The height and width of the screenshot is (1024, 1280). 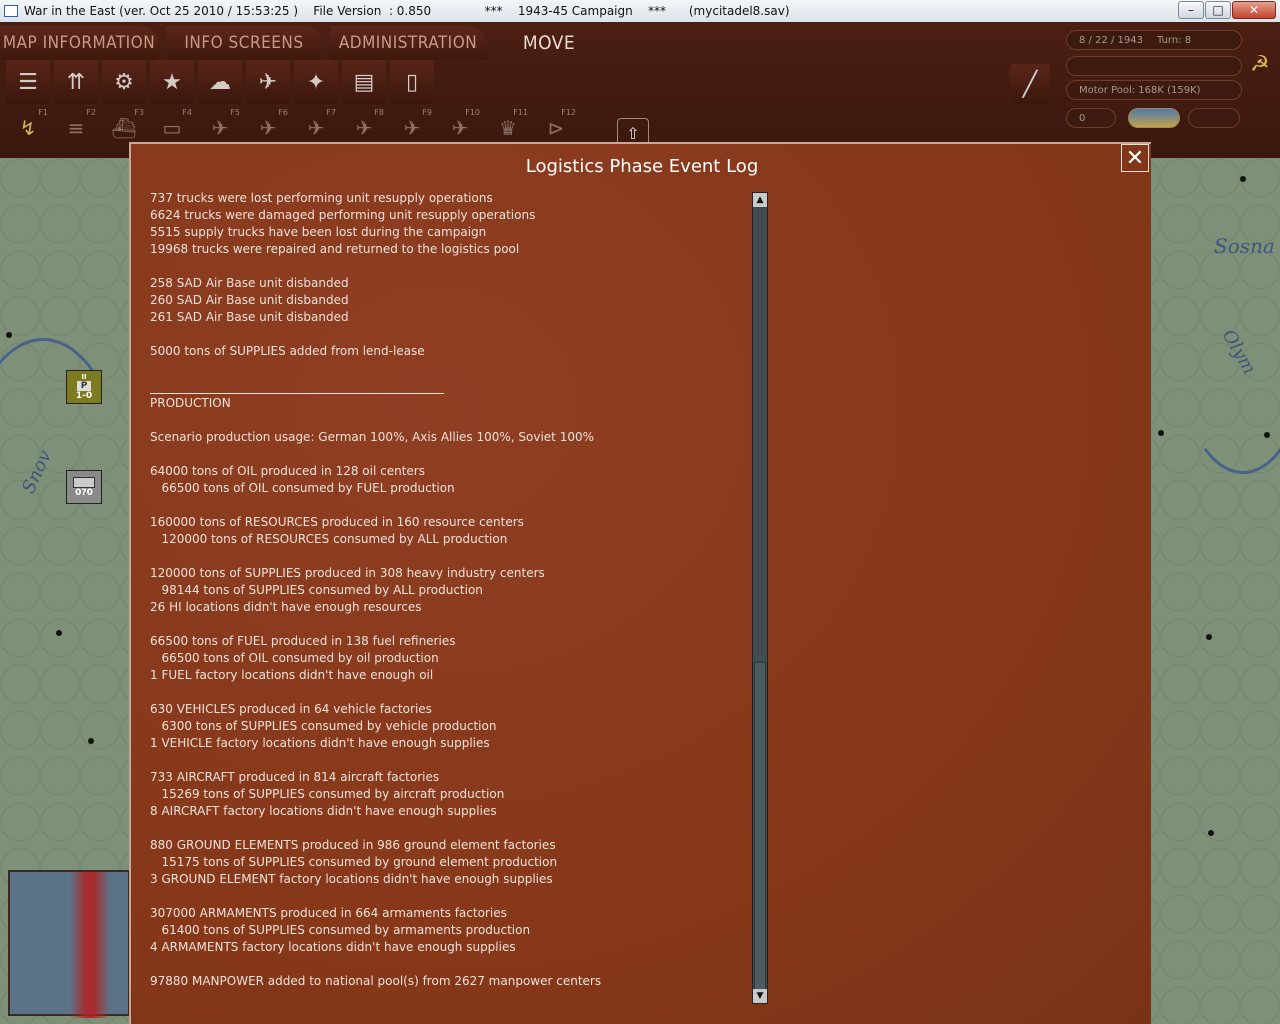 What do you see at coordinates (297, 385) in the screenshot?
I see `section-divider` at bounding box center [297, 385].